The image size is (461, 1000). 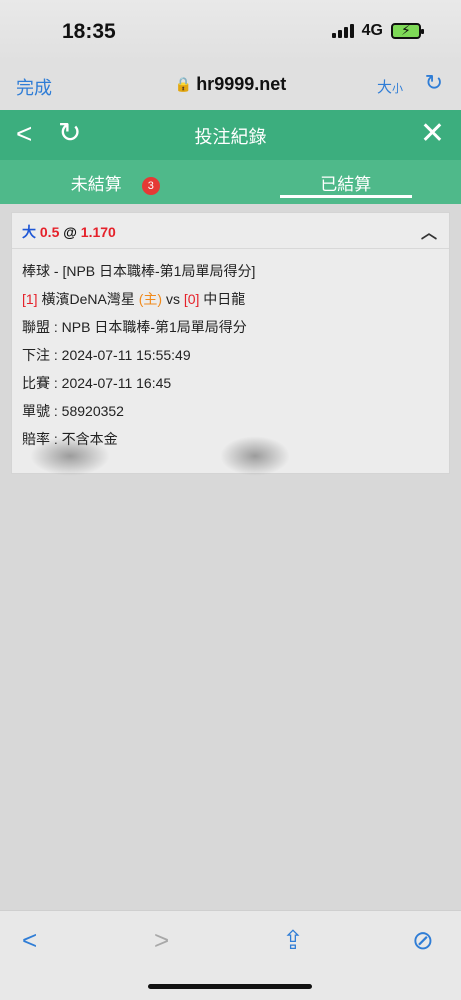 What do you see at coordinates (293, 940) in the screenshot?
I see `share-icon: ⇪` at bounding box center [293, 940].